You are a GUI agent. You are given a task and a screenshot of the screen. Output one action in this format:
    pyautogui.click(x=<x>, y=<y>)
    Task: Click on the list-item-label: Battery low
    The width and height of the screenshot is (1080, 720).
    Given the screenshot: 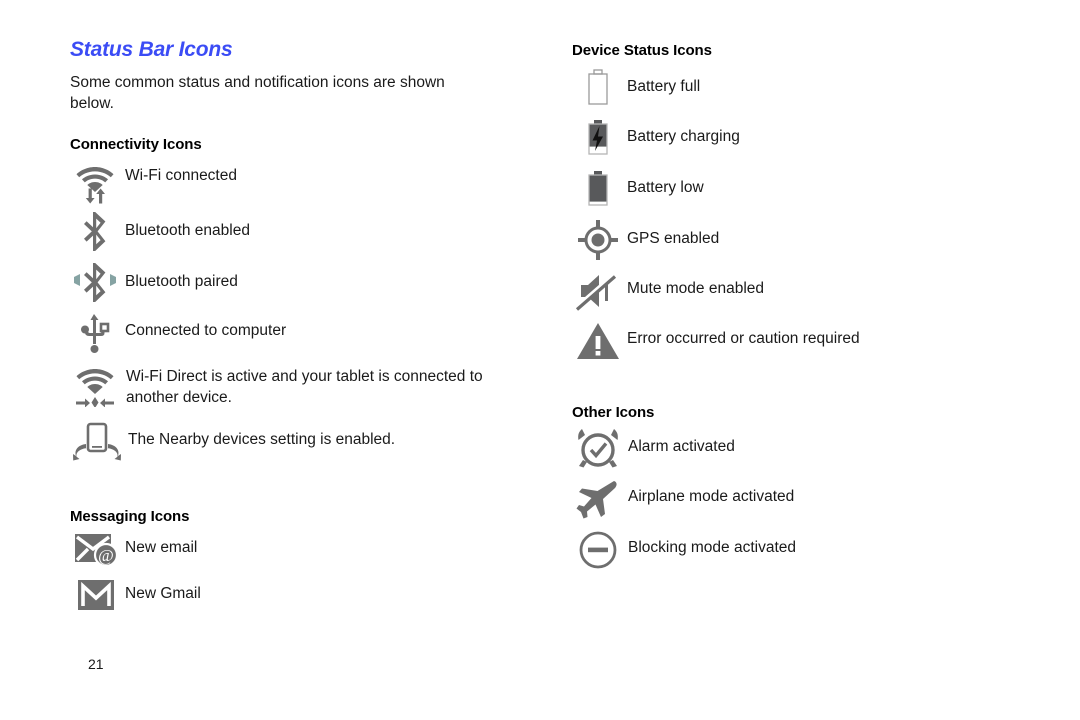 What is the action you would take?
    pyautogui.click(x=665, y=187)
    